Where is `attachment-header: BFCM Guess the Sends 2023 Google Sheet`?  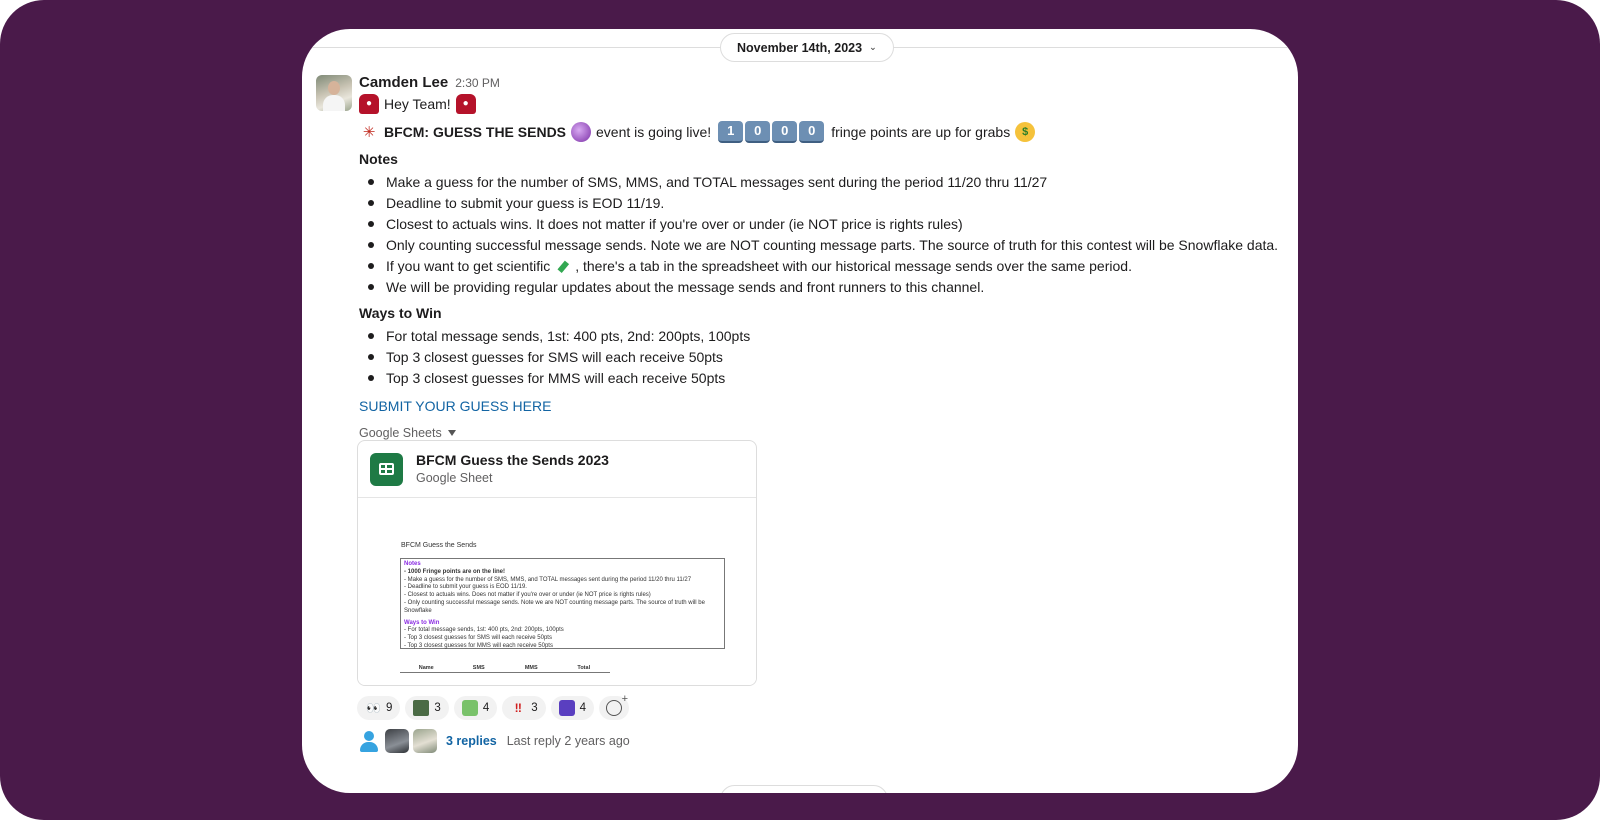 attachment-header: BFCM Guess the Sends 2023 Google Sheet is located at coordinates (557, 469).